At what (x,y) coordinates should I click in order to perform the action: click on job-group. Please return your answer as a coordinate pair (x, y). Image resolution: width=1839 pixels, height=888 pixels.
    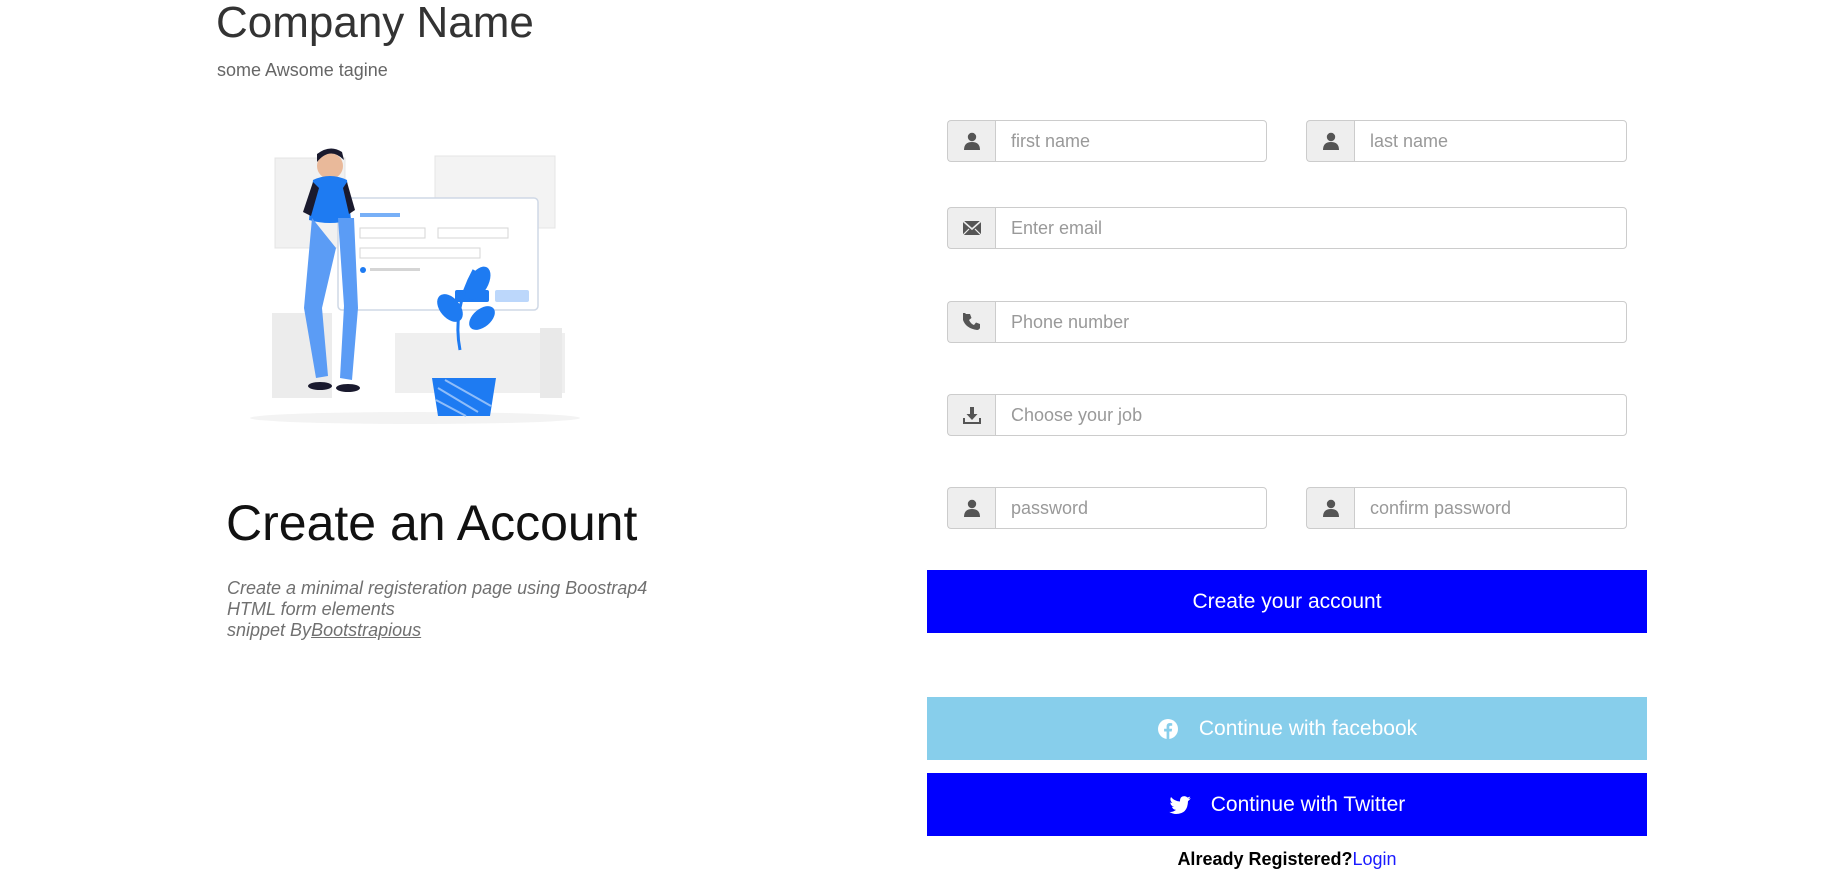
    Looking at the image, I should click on (1287, 415).